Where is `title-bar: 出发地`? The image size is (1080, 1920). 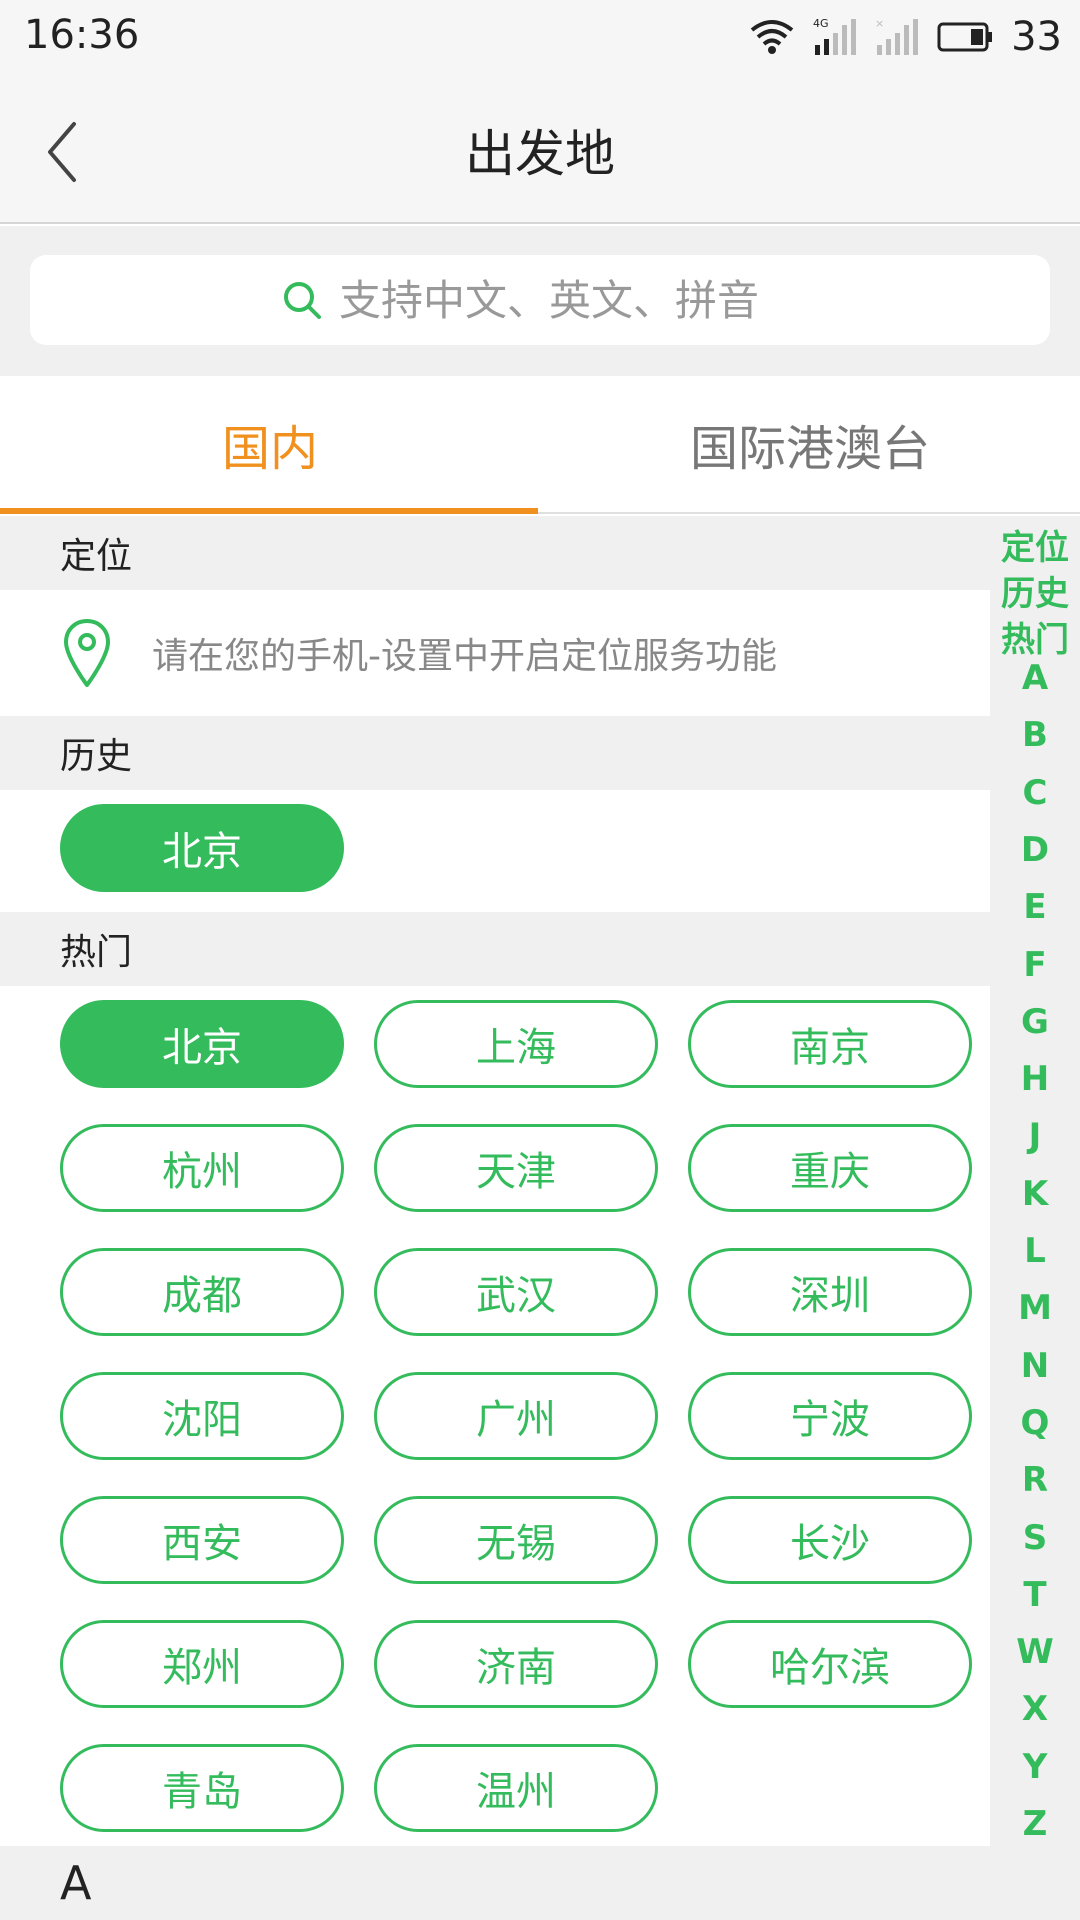 title-bar: 出发地 is located at coordinates (540, 149).